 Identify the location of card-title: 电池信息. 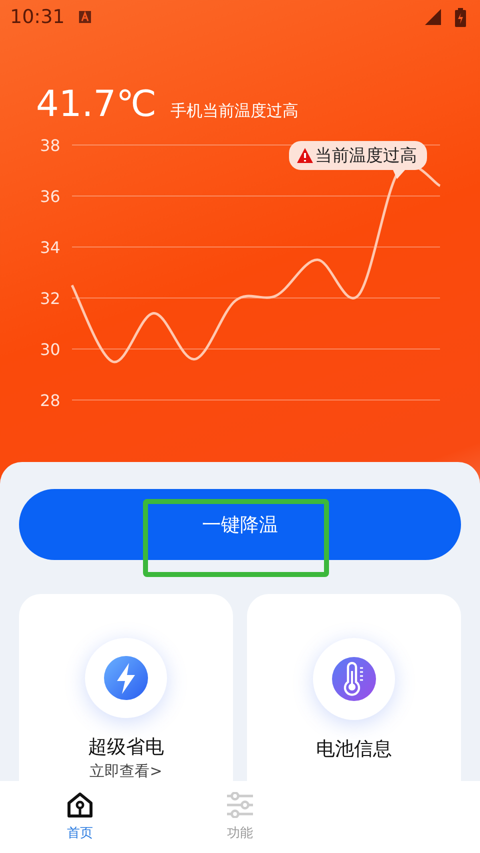
(354, 749).